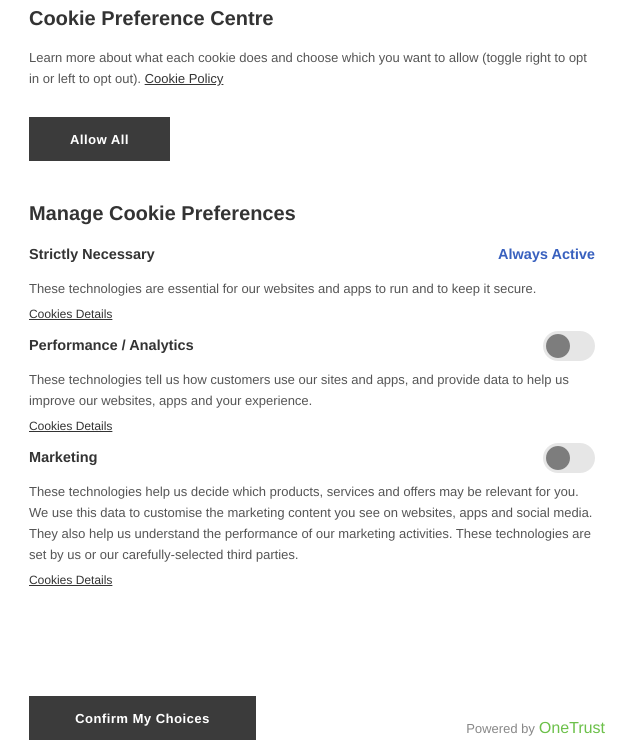 Image resolution: width=635 pixels, height=740 pixels. I want to click on cookie-policy-link: Cookie Policy, so click(184, 78).